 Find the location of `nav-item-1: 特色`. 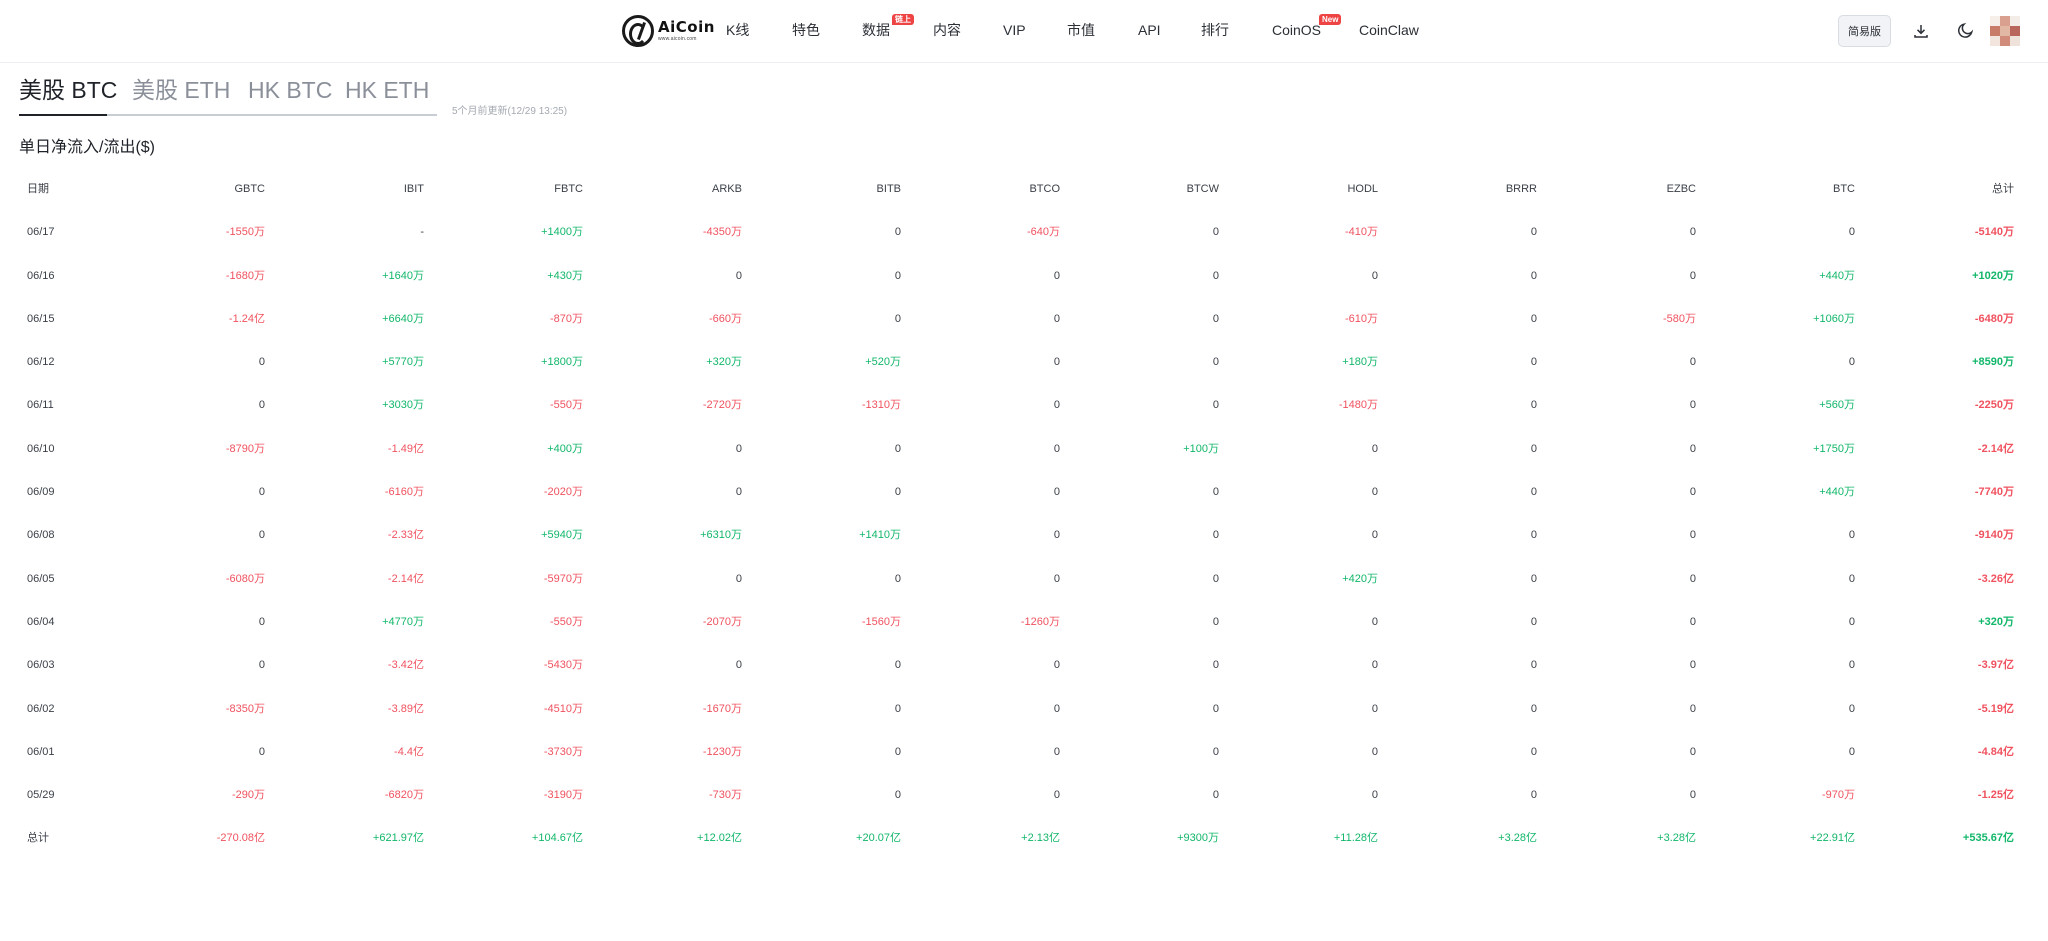

nav-item-1: 特色 is located at coordinates (806, 30).